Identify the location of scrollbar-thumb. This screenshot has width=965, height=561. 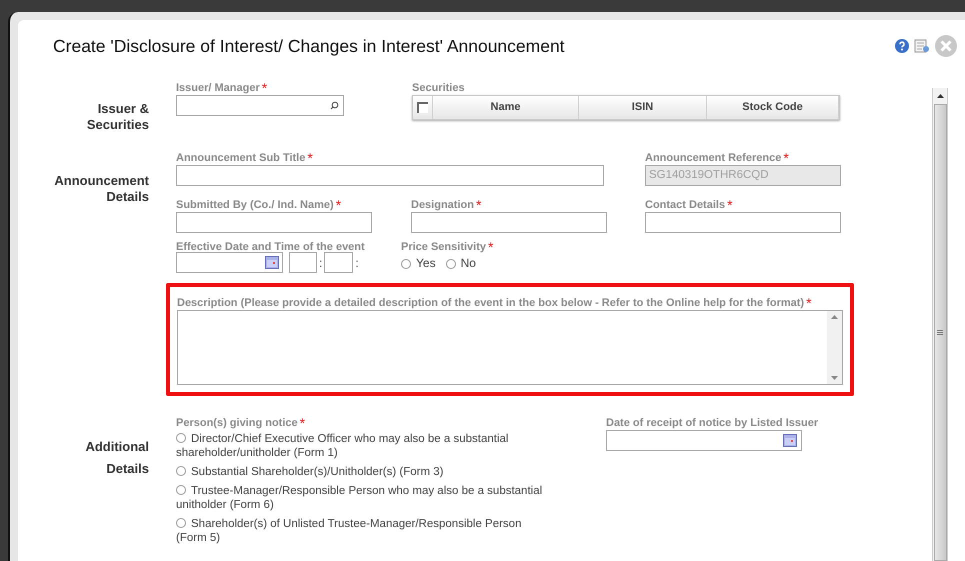
(940, 332).